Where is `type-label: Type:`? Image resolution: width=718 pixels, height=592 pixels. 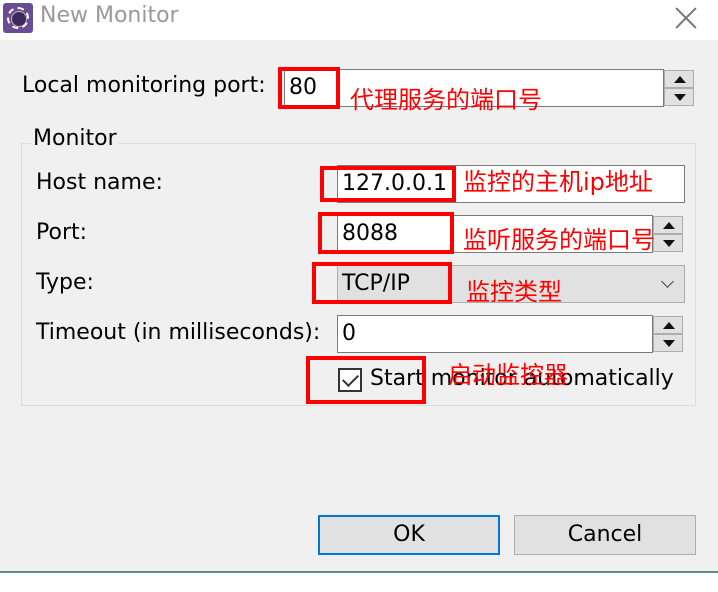
type-label: Type: is located at coordinates (65, 282).